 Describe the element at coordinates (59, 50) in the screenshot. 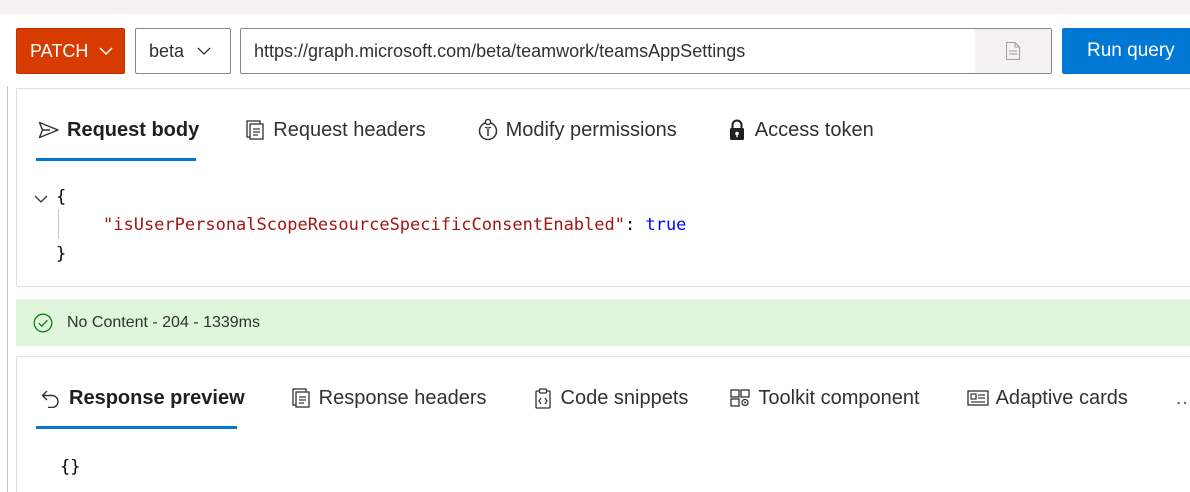

I see `method-label: PATCH` at that location.